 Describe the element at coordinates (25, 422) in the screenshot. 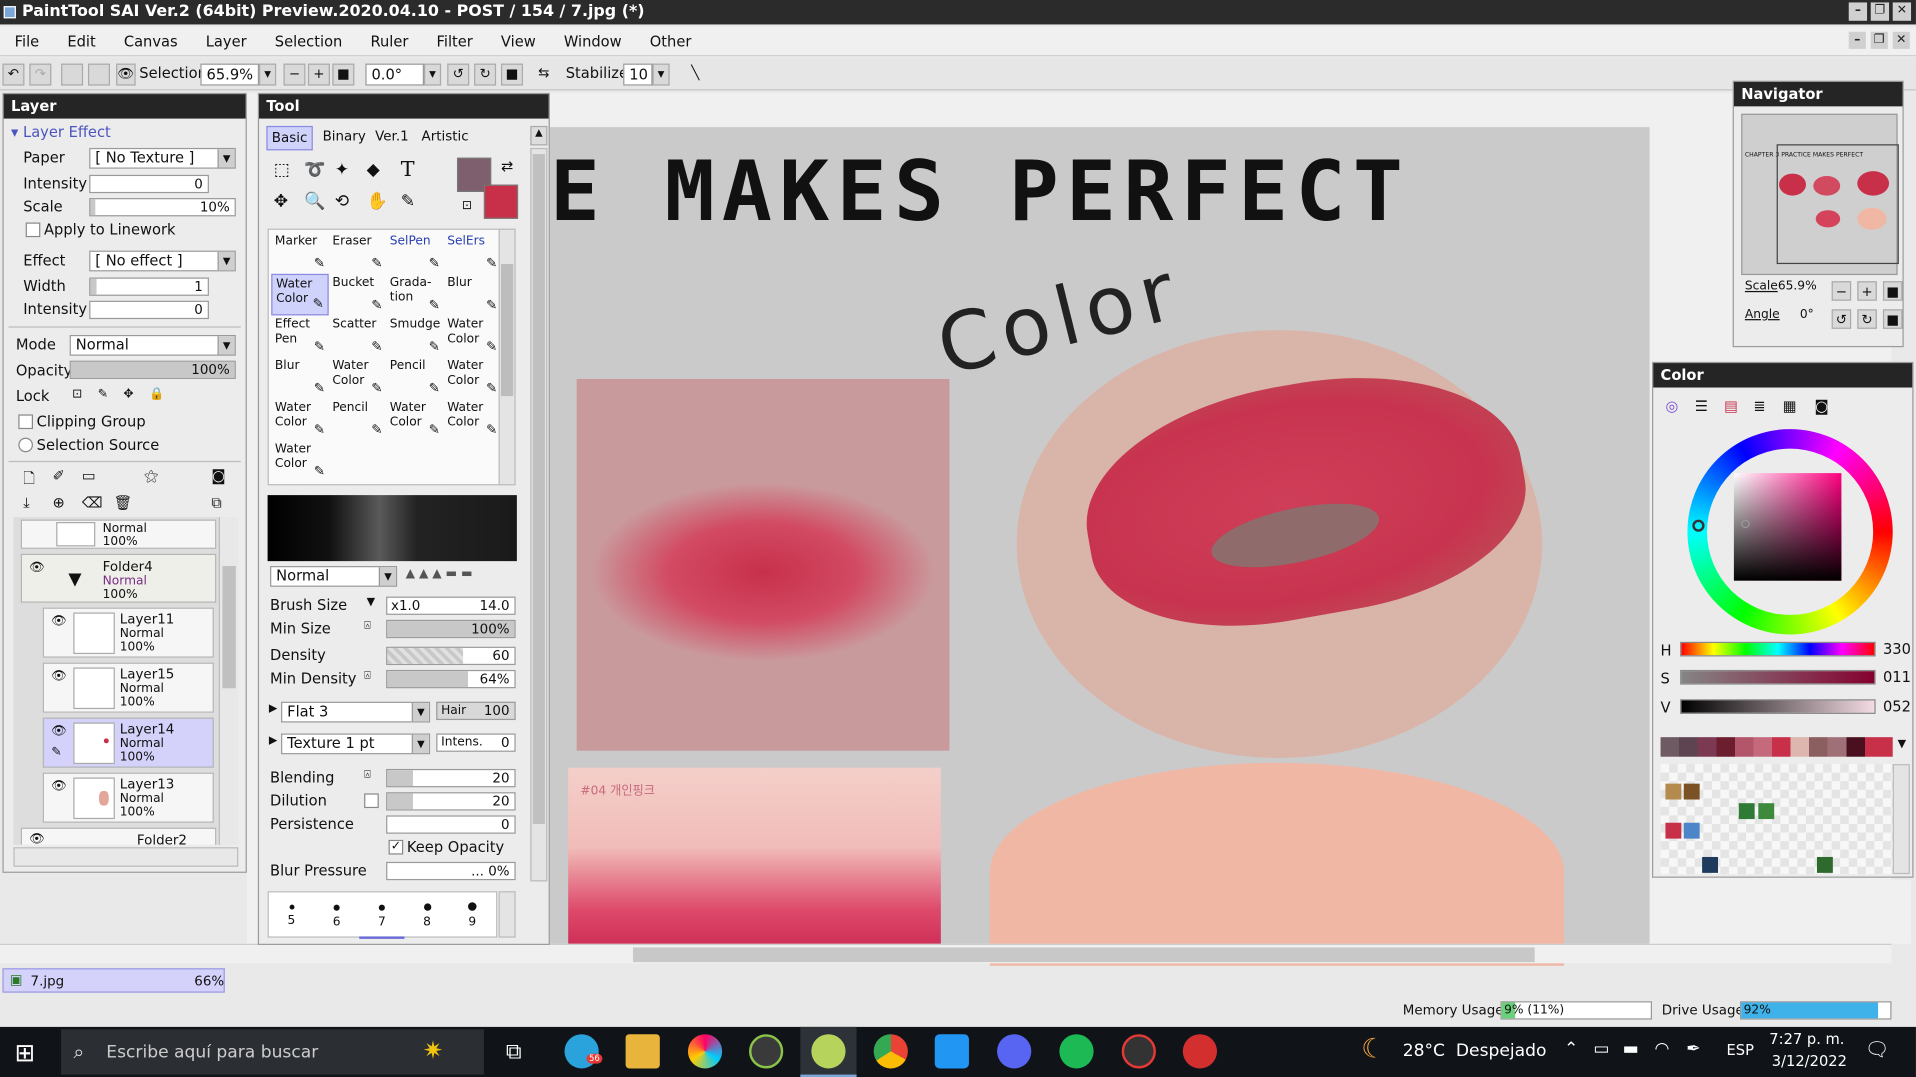

I see `clipping-group-checkbox` at that location.